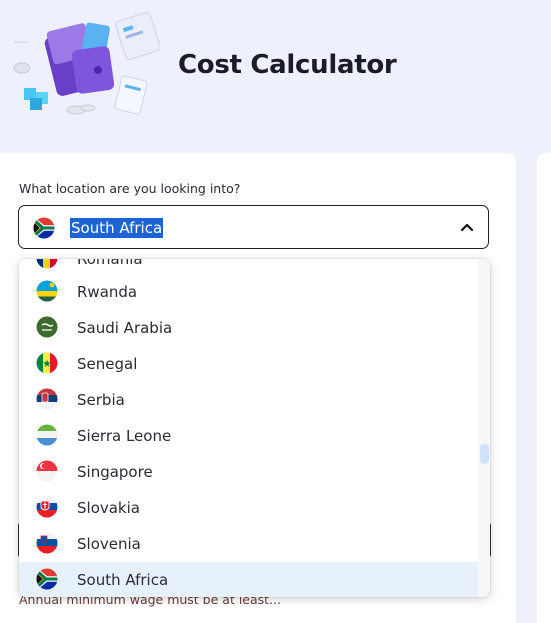  I want to click on dropdown-scrollbar, so click(484, 428).